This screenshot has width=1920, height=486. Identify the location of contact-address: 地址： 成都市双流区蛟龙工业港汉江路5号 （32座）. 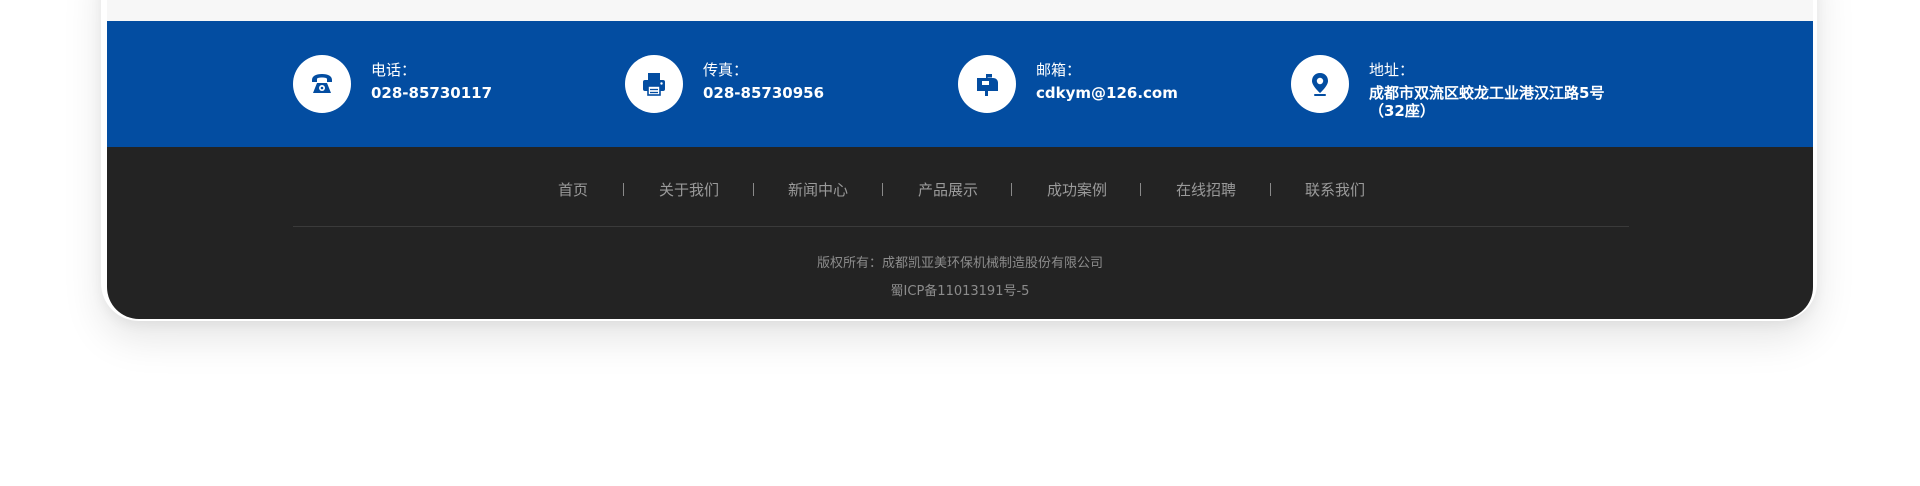
(1471, 87).